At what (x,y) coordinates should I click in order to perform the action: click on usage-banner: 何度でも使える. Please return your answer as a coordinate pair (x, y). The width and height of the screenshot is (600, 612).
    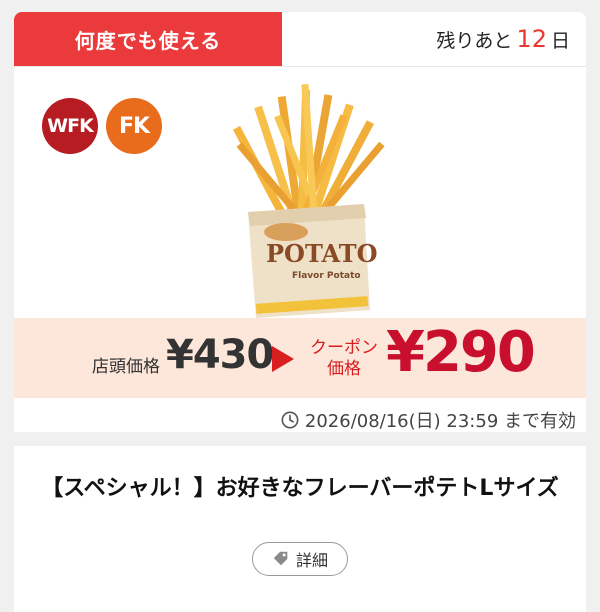
    Looking at the image, I should click on (148, 39).